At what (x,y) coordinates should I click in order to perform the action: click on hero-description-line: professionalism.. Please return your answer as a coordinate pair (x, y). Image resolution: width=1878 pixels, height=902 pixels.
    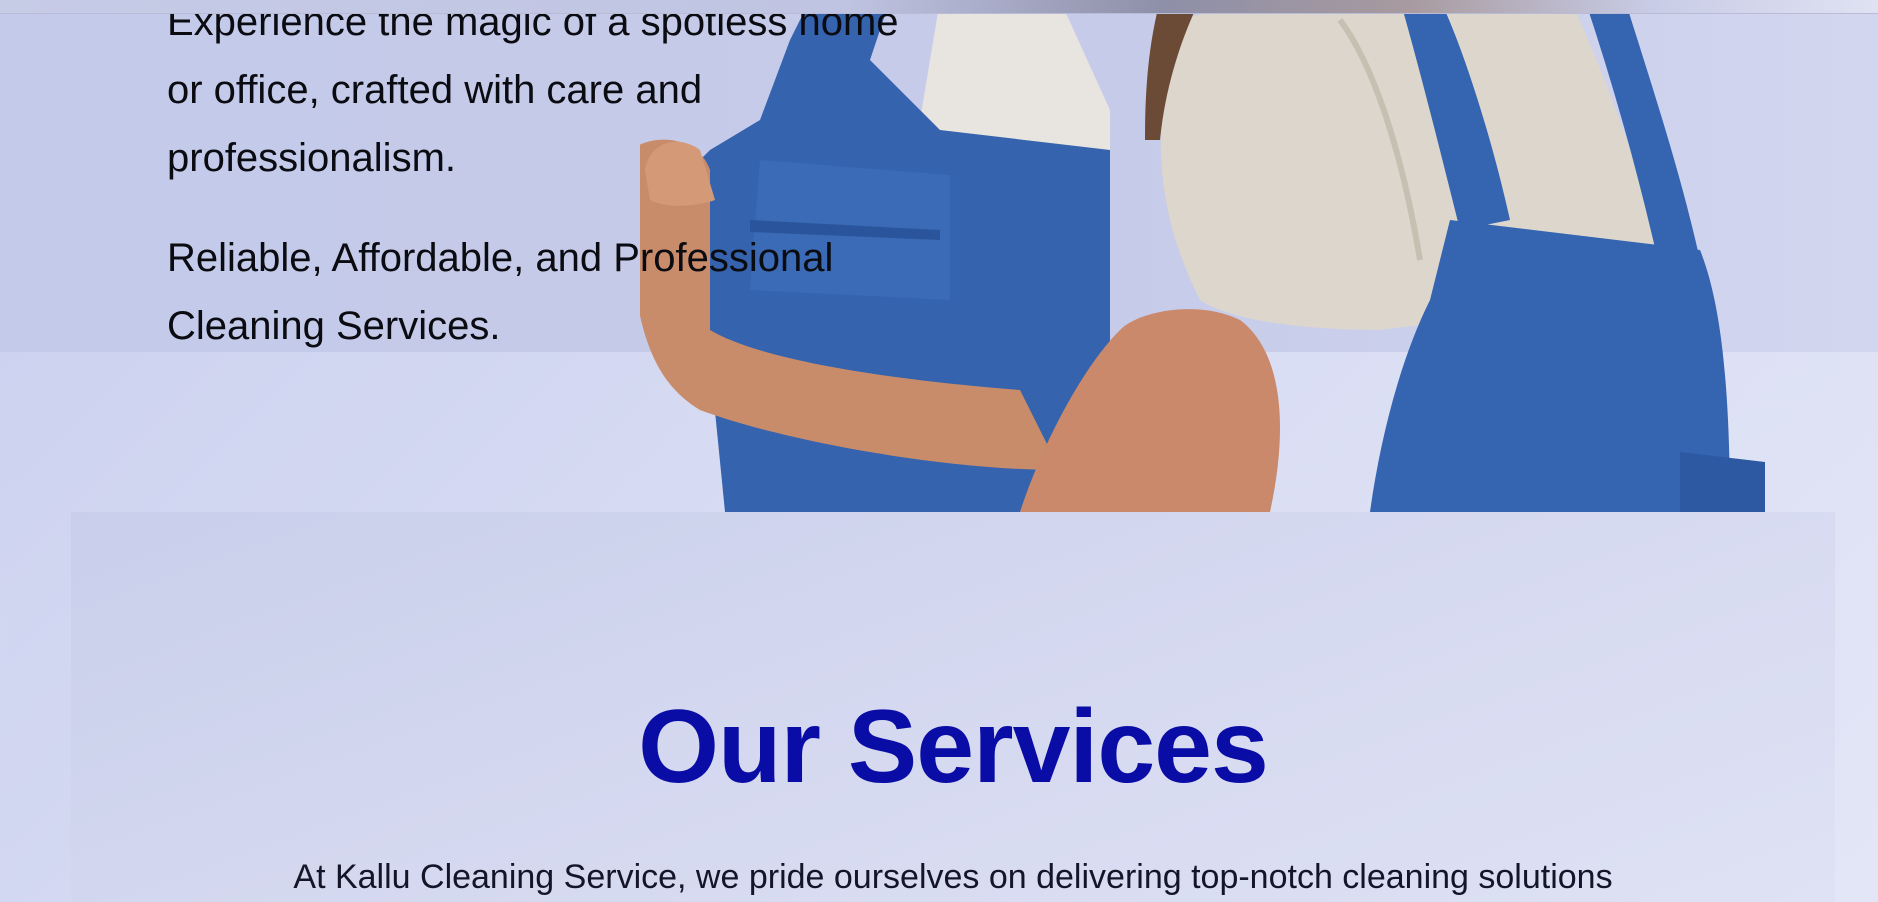
    Looking at the image, I should click on (312, 158).